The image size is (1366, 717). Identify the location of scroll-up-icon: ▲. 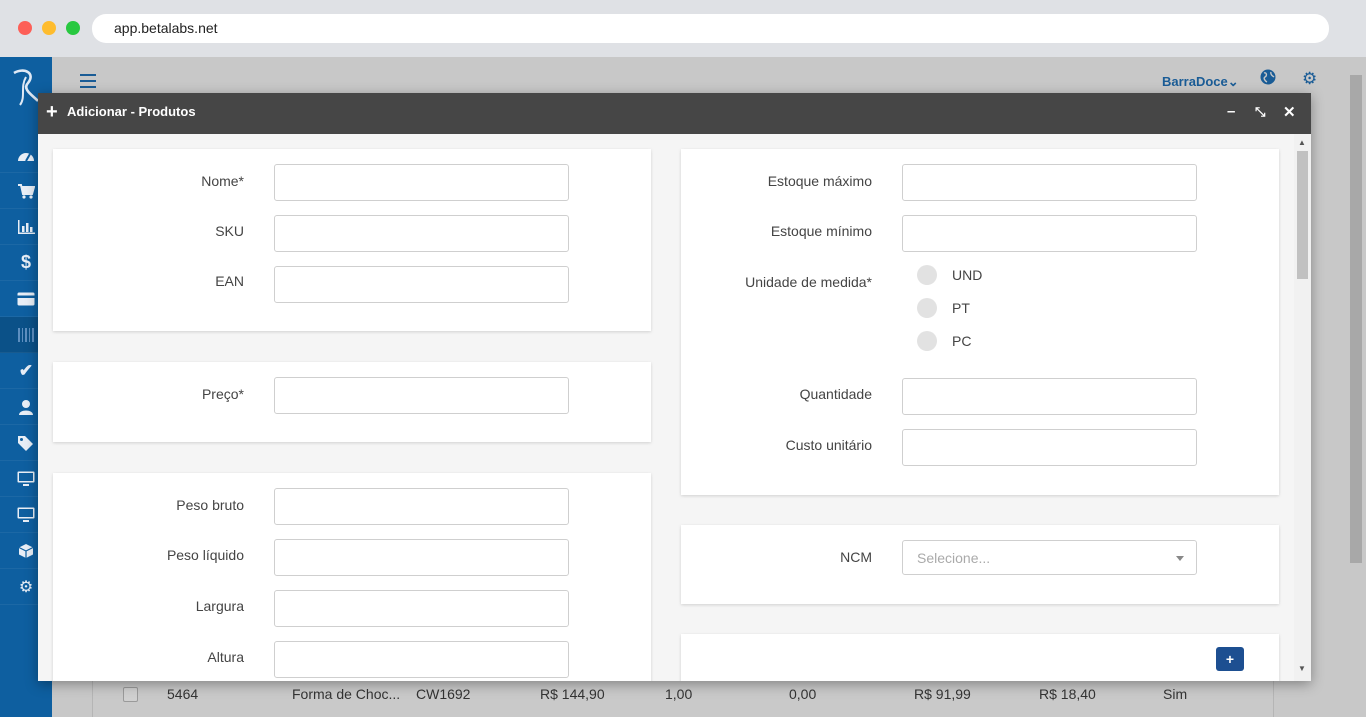
(1302, 142).